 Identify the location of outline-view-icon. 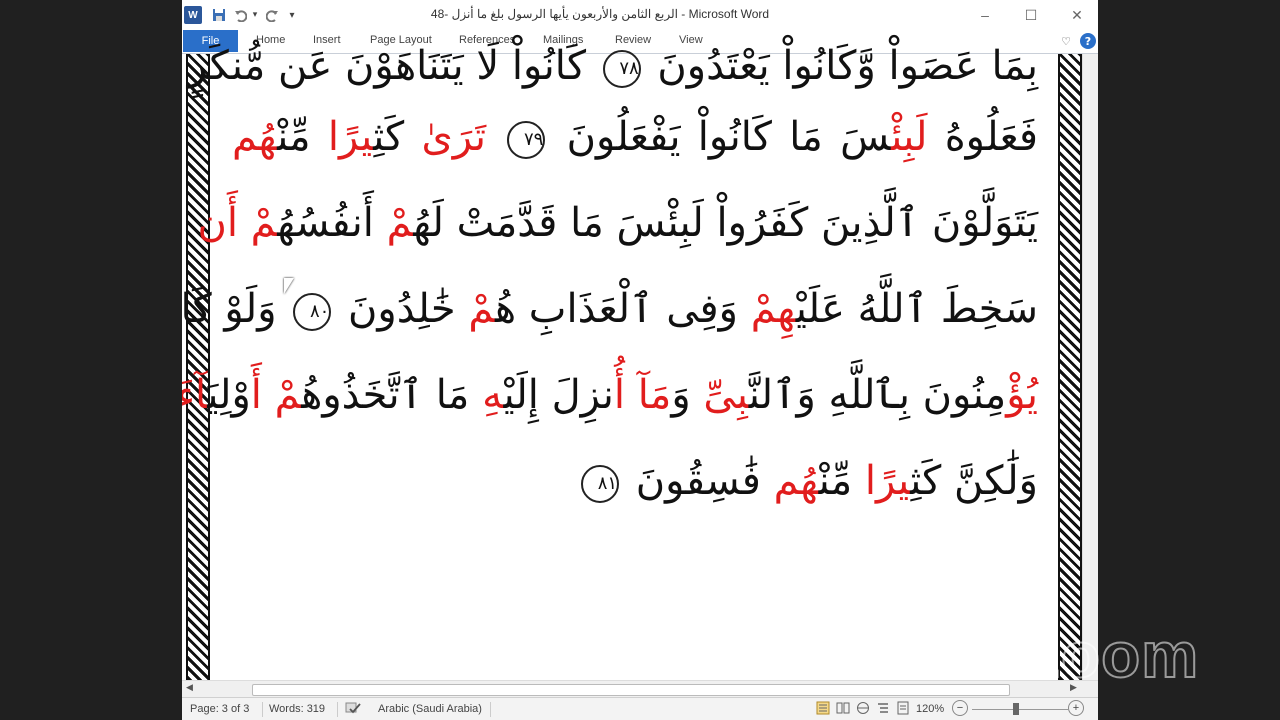
(883, 709).